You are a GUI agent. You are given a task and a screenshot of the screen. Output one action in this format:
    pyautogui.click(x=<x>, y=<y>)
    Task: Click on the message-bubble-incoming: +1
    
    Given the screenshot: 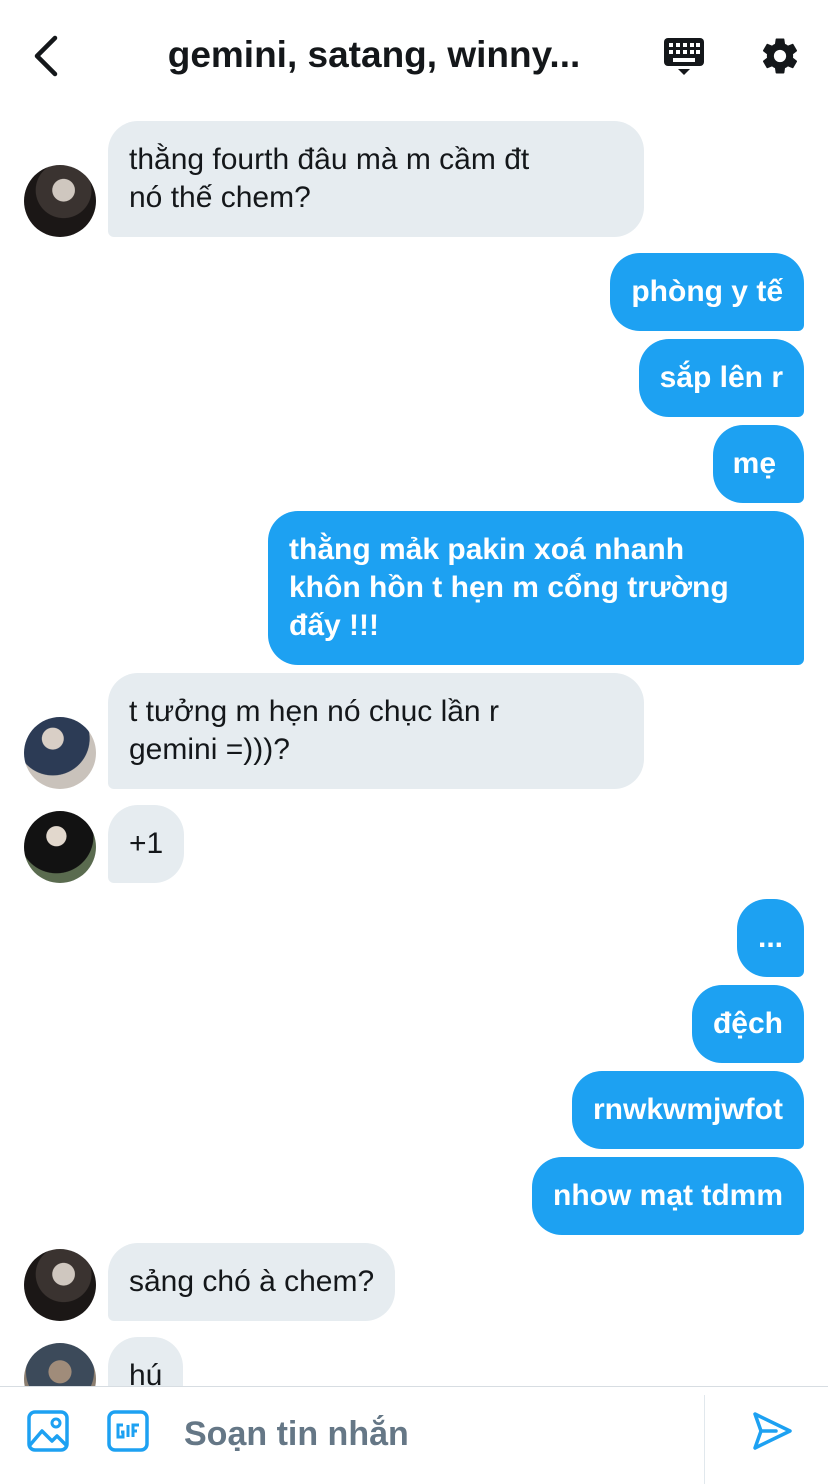 What is the action you would take?
    pyautogui.click(x=146, y=844)
    